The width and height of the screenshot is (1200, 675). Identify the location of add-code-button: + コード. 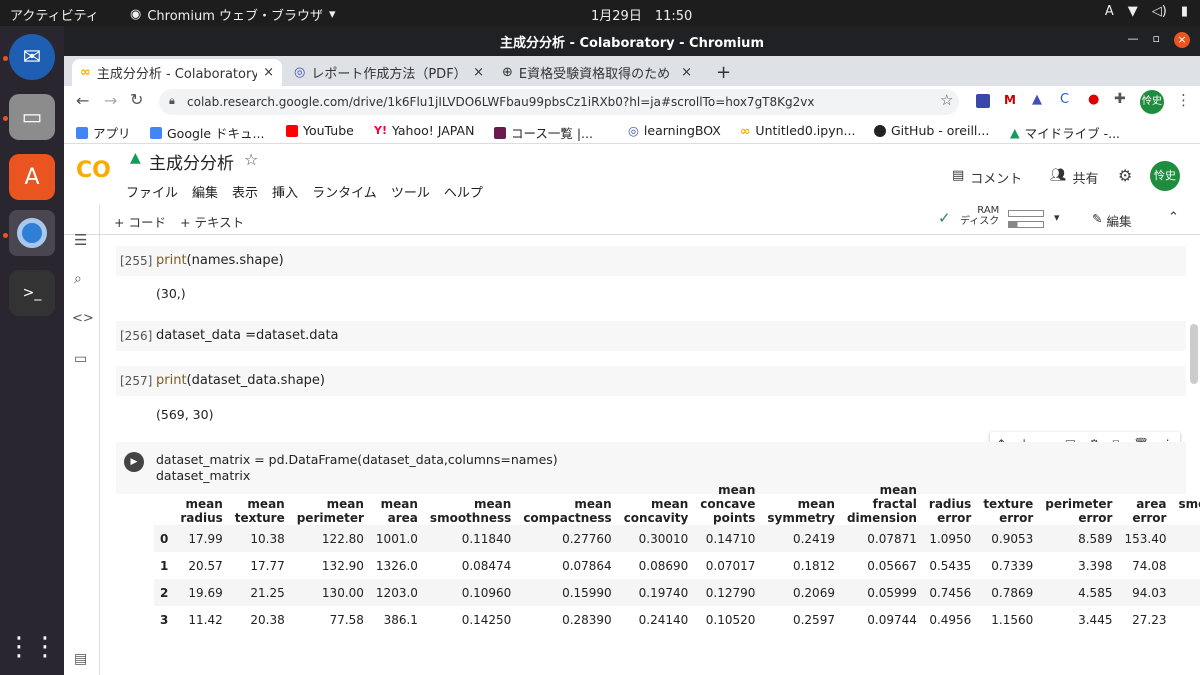
(140, 221).